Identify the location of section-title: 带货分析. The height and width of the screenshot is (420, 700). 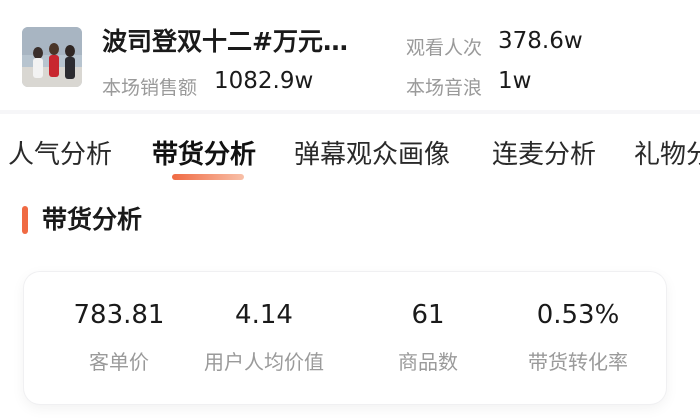
(92, 219).